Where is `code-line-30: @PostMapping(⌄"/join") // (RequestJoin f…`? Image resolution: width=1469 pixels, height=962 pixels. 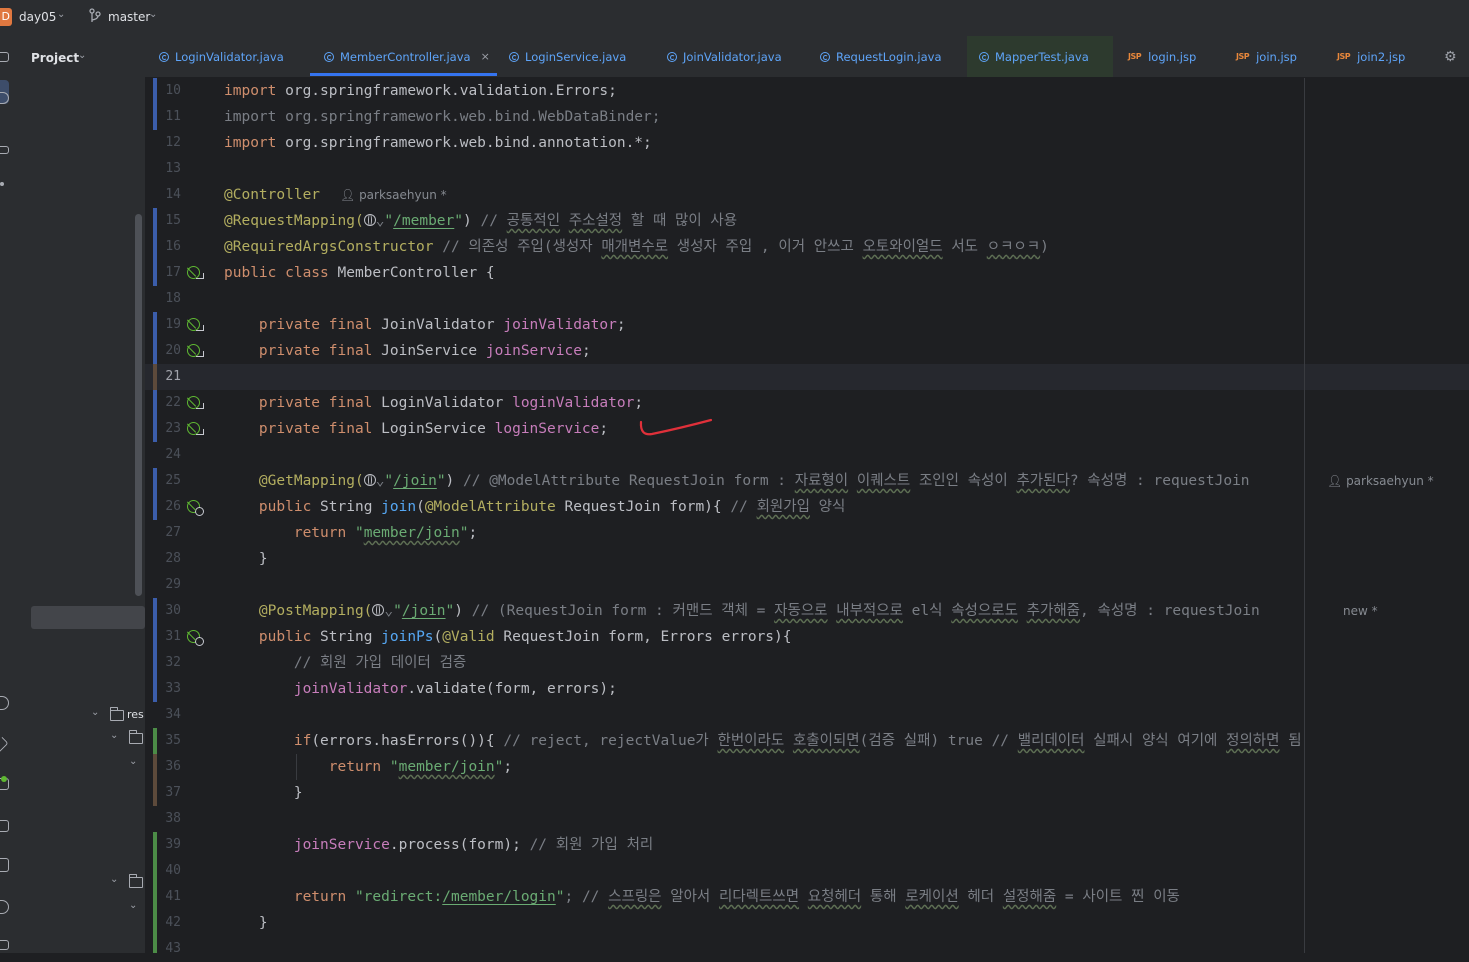 code-line-30: @PostMapping(⌄"/join") // (RequestJoin f… is located at coordinates (742, 611).